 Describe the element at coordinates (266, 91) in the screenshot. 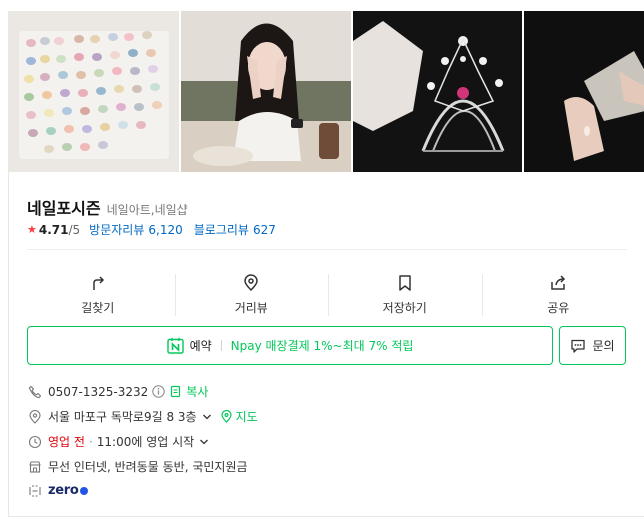

I see `photo-customer-portrait` at that location.